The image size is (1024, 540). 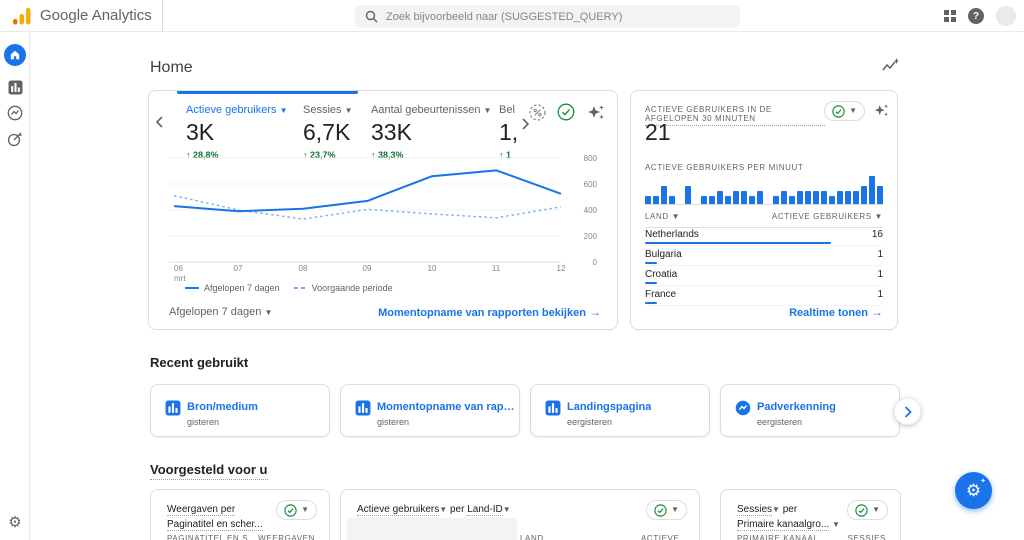 What do you see at coordinates (590, 236) in the screenshot?
I see `y-tick: 200` at bounding box center [590, 236].